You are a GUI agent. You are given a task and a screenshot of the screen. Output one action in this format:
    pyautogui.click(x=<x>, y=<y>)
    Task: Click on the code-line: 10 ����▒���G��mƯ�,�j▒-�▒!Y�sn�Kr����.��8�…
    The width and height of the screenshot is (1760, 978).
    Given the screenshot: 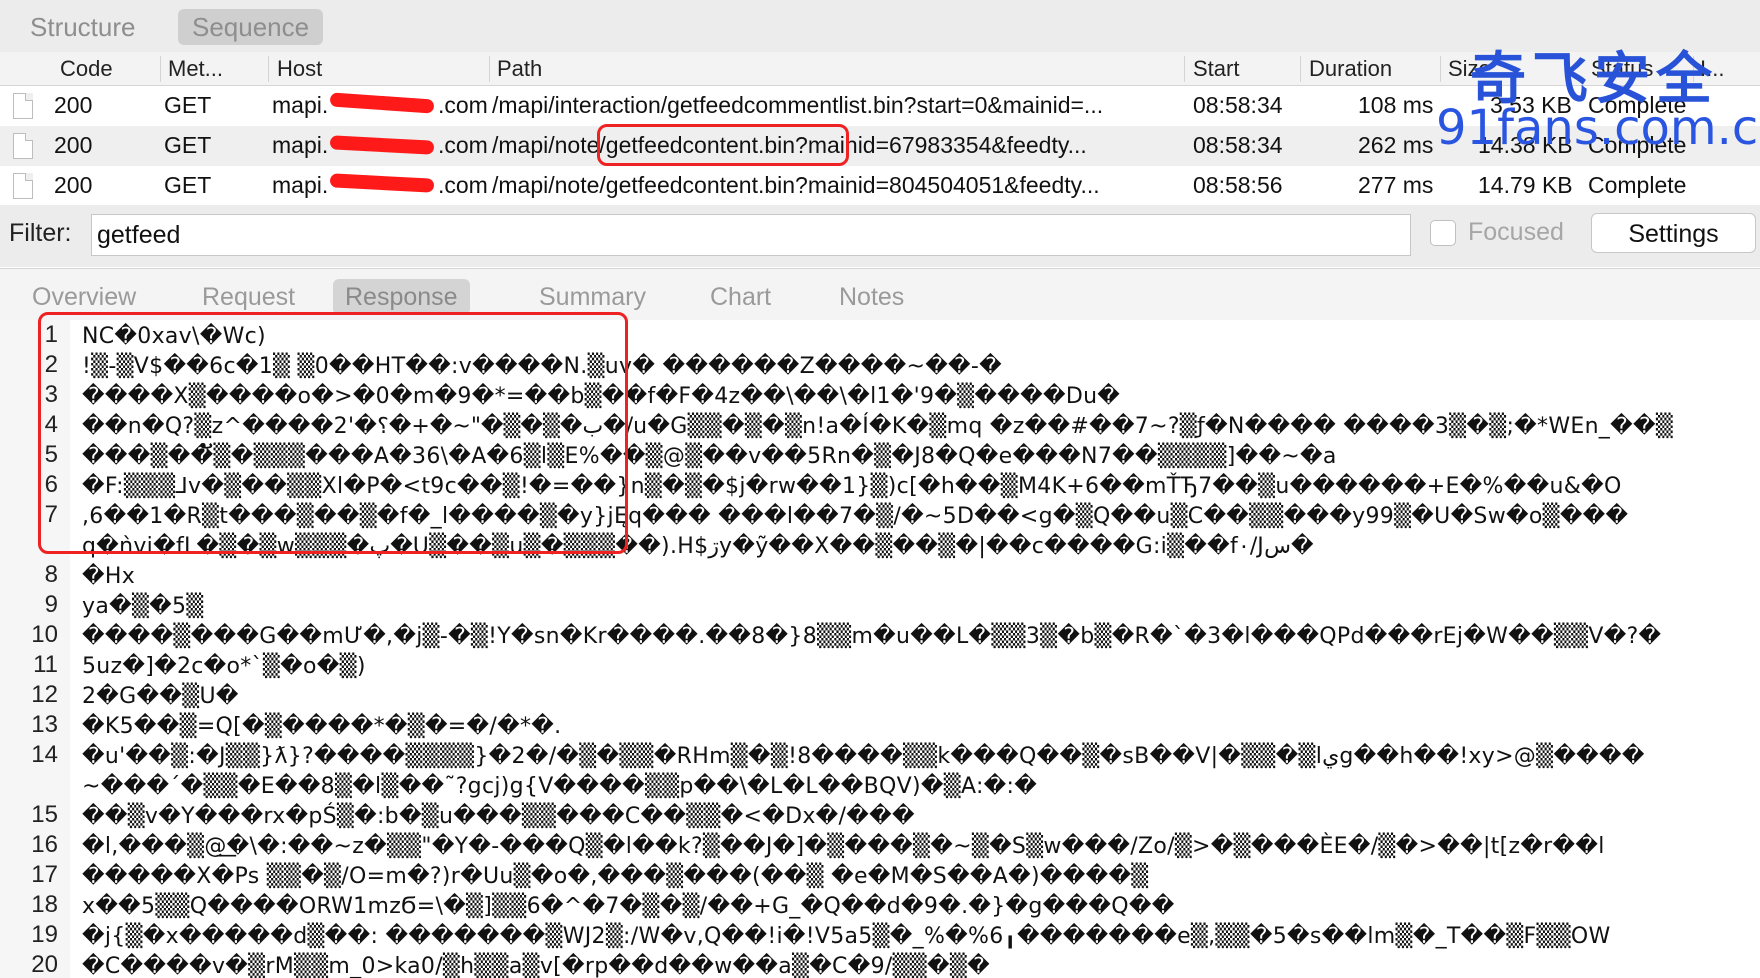 What is the action you would take?
    pyautogui.click(x=846, y=635)
    